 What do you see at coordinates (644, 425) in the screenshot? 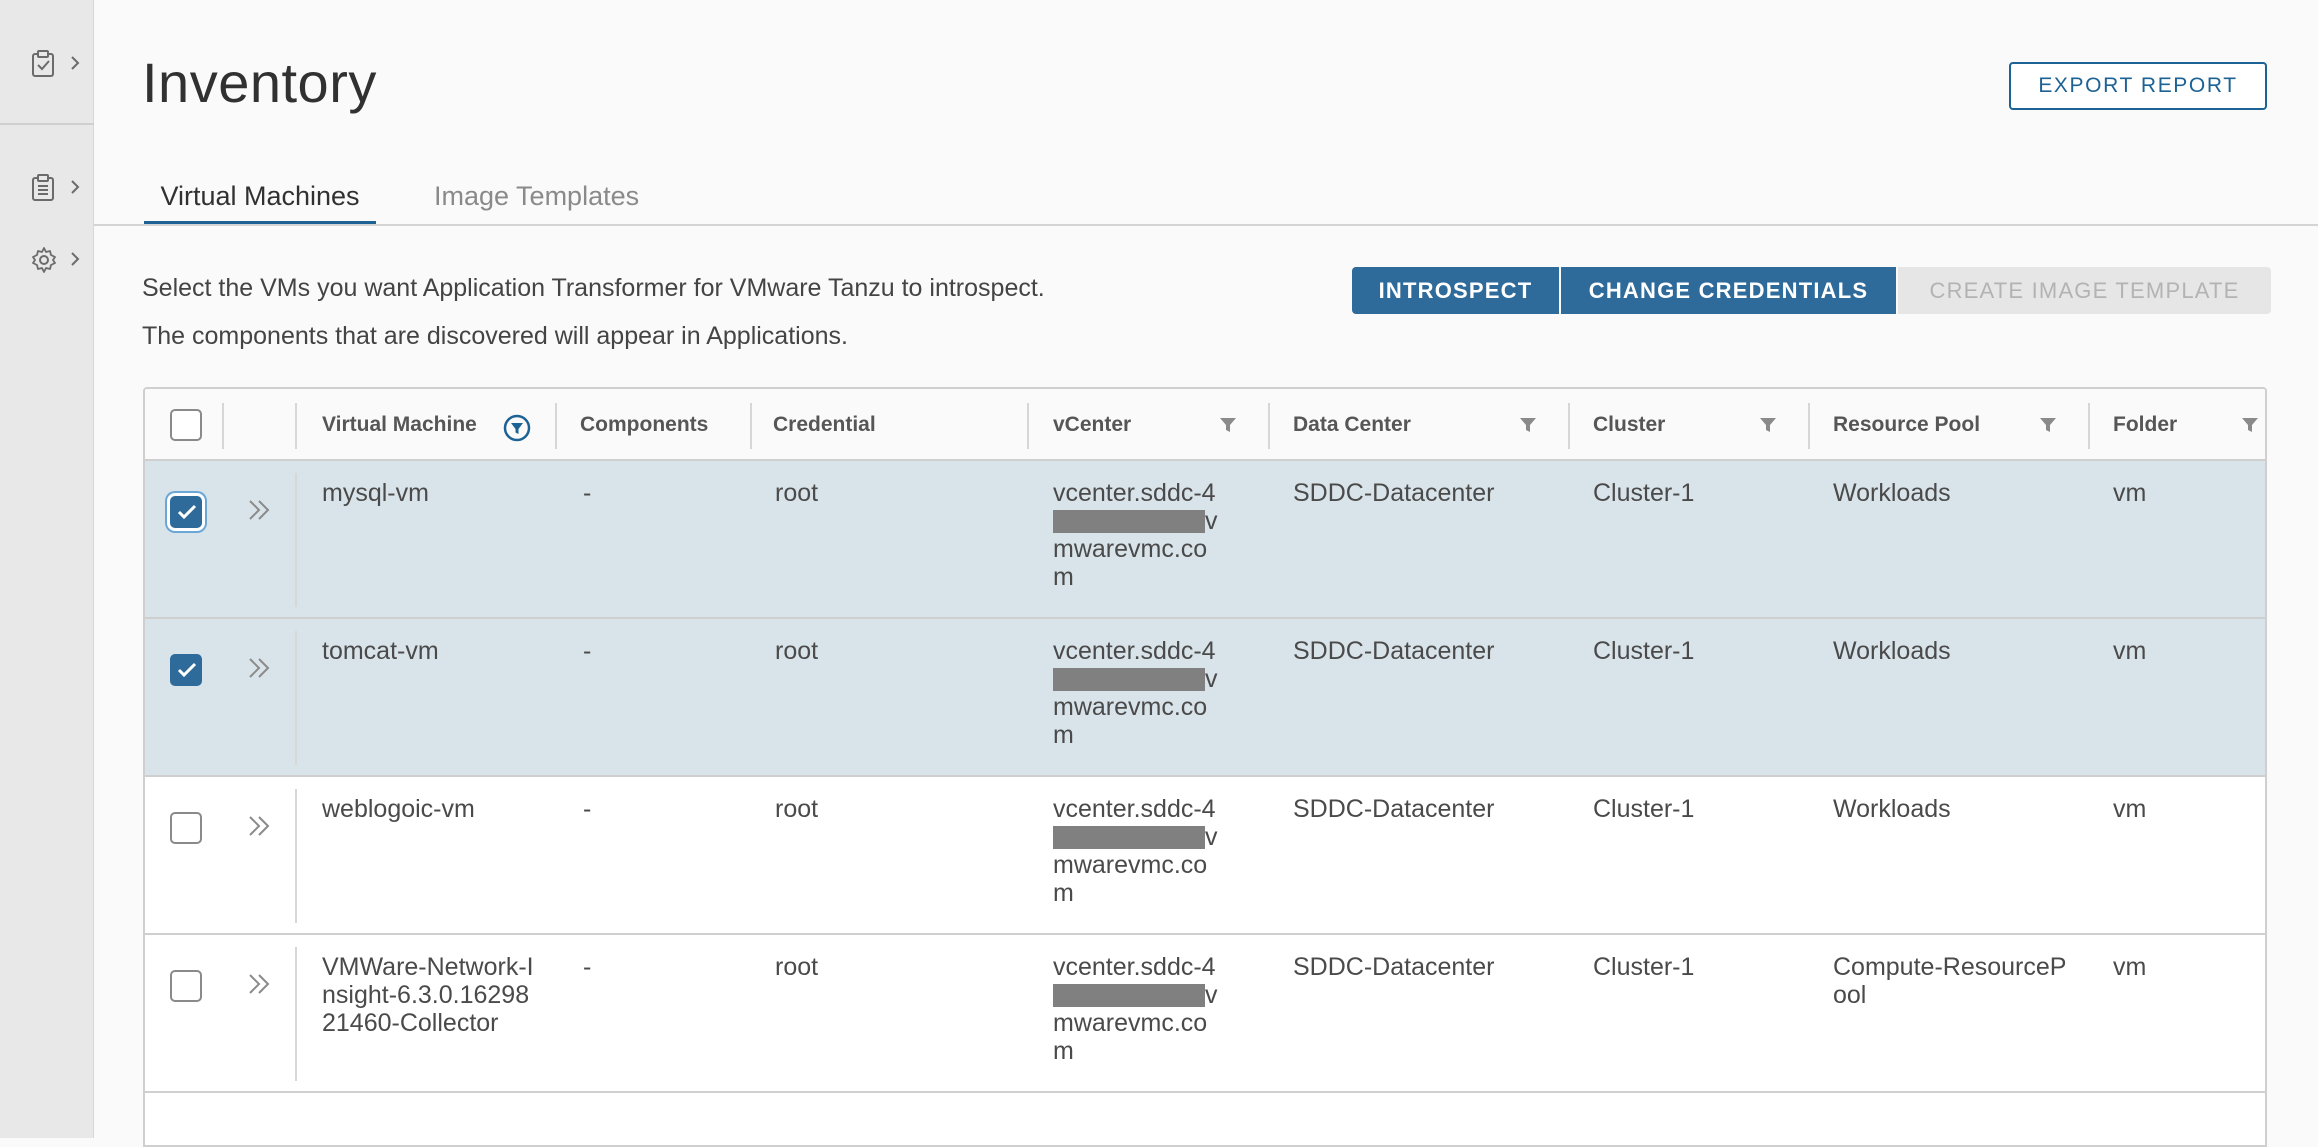
I see `column-header-components: Components` at bounding box center [644, 425].